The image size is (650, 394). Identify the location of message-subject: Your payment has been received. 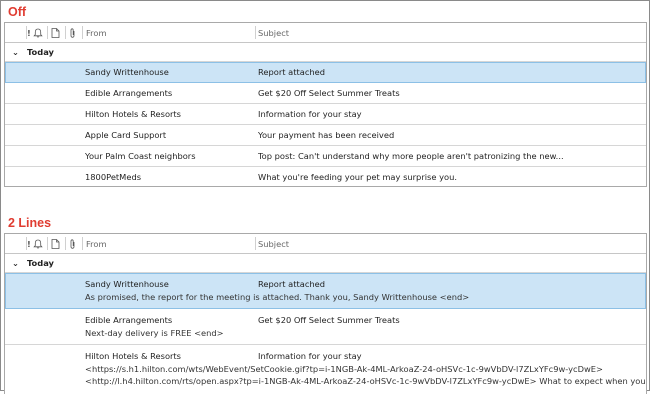
(326, 135).